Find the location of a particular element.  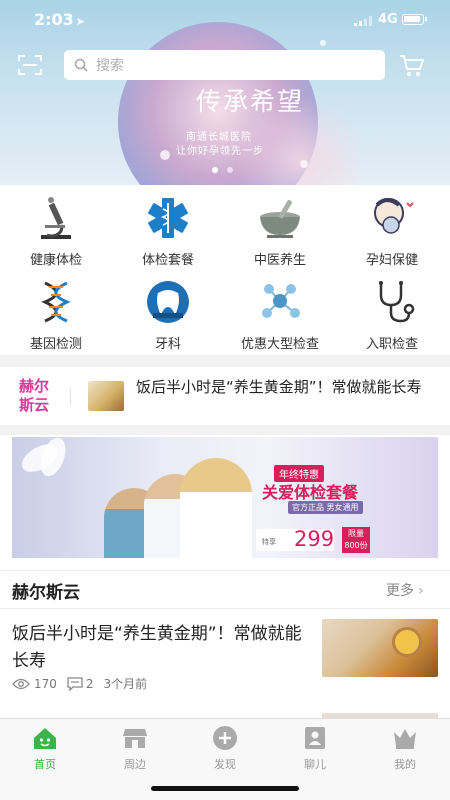

category-label: 入职检查 is located at coordinates (391, 344).